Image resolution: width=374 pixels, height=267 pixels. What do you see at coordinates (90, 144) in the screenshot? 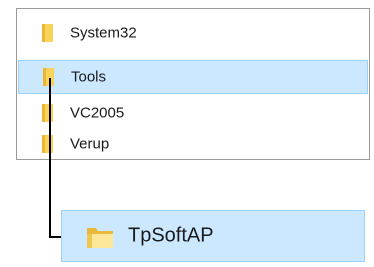
I see `tree-item-label: Verup` at bounding box center [90, 144].